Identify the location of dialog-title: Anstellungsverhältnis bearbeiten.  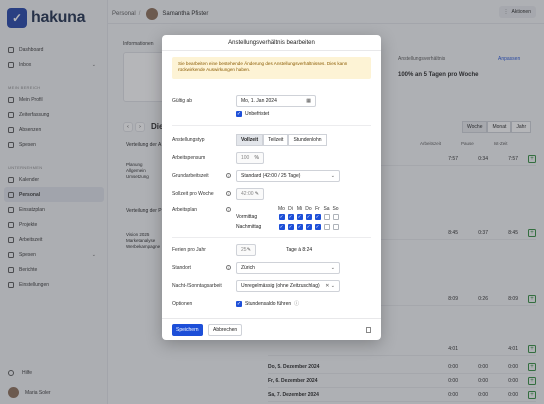
(271, 43).